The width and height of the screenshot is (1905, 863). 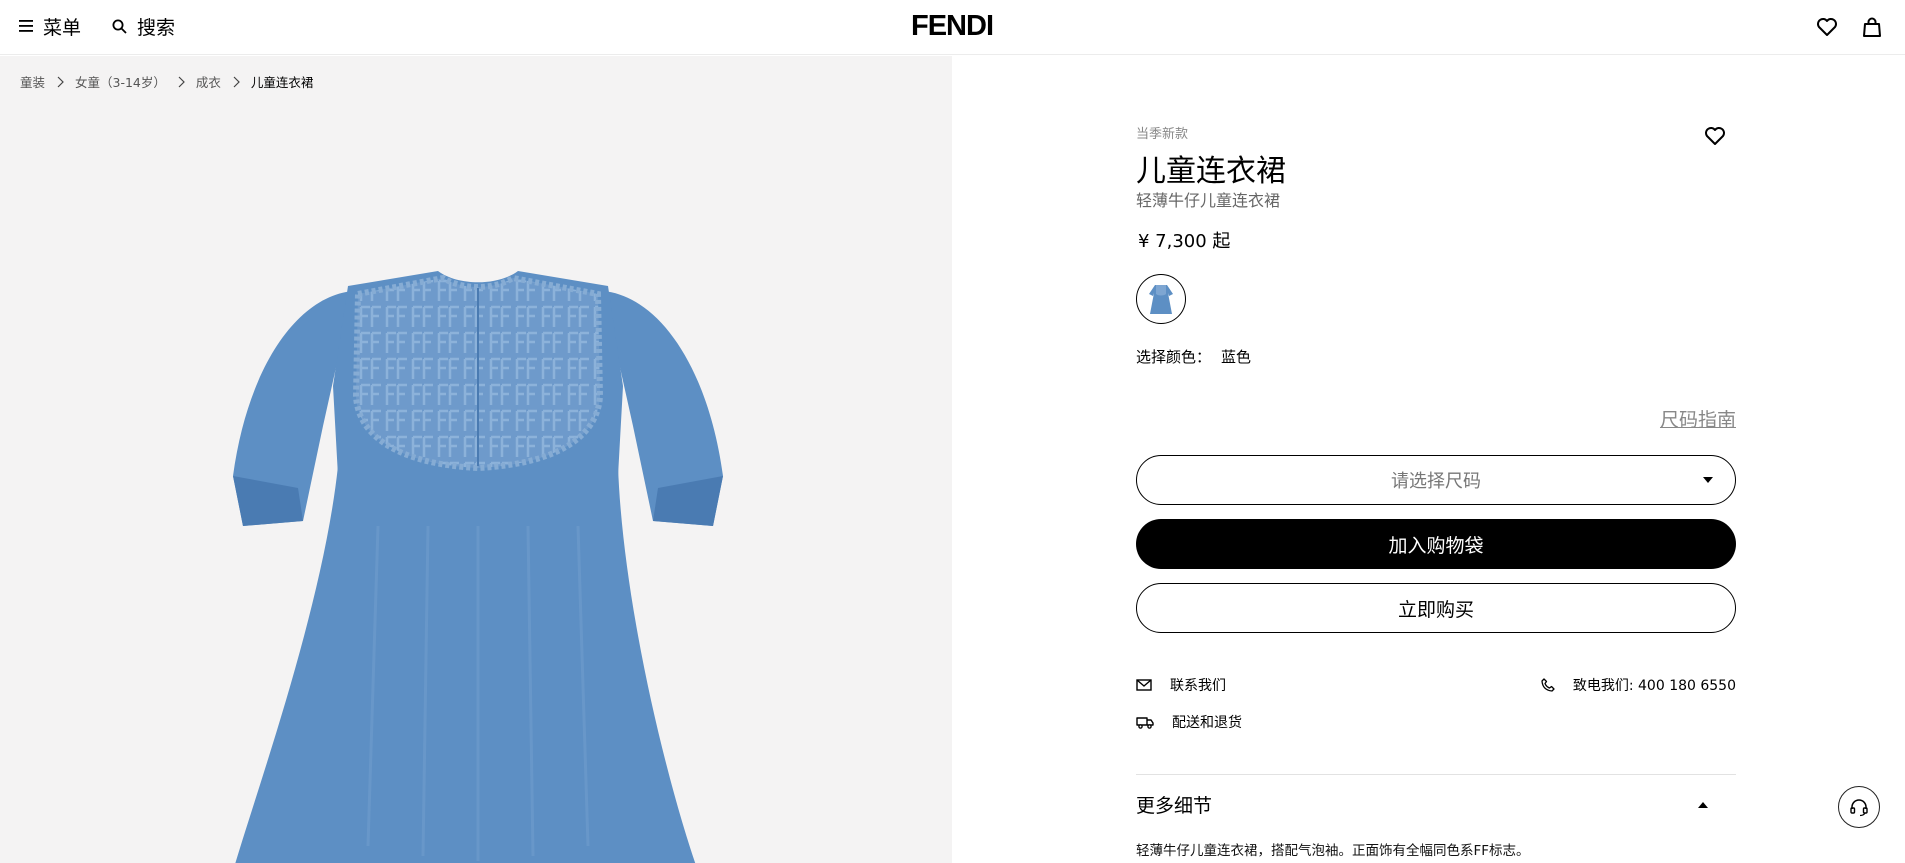 I want to click on breadcrumb-item: 成衣, so click(x=208, y=81).